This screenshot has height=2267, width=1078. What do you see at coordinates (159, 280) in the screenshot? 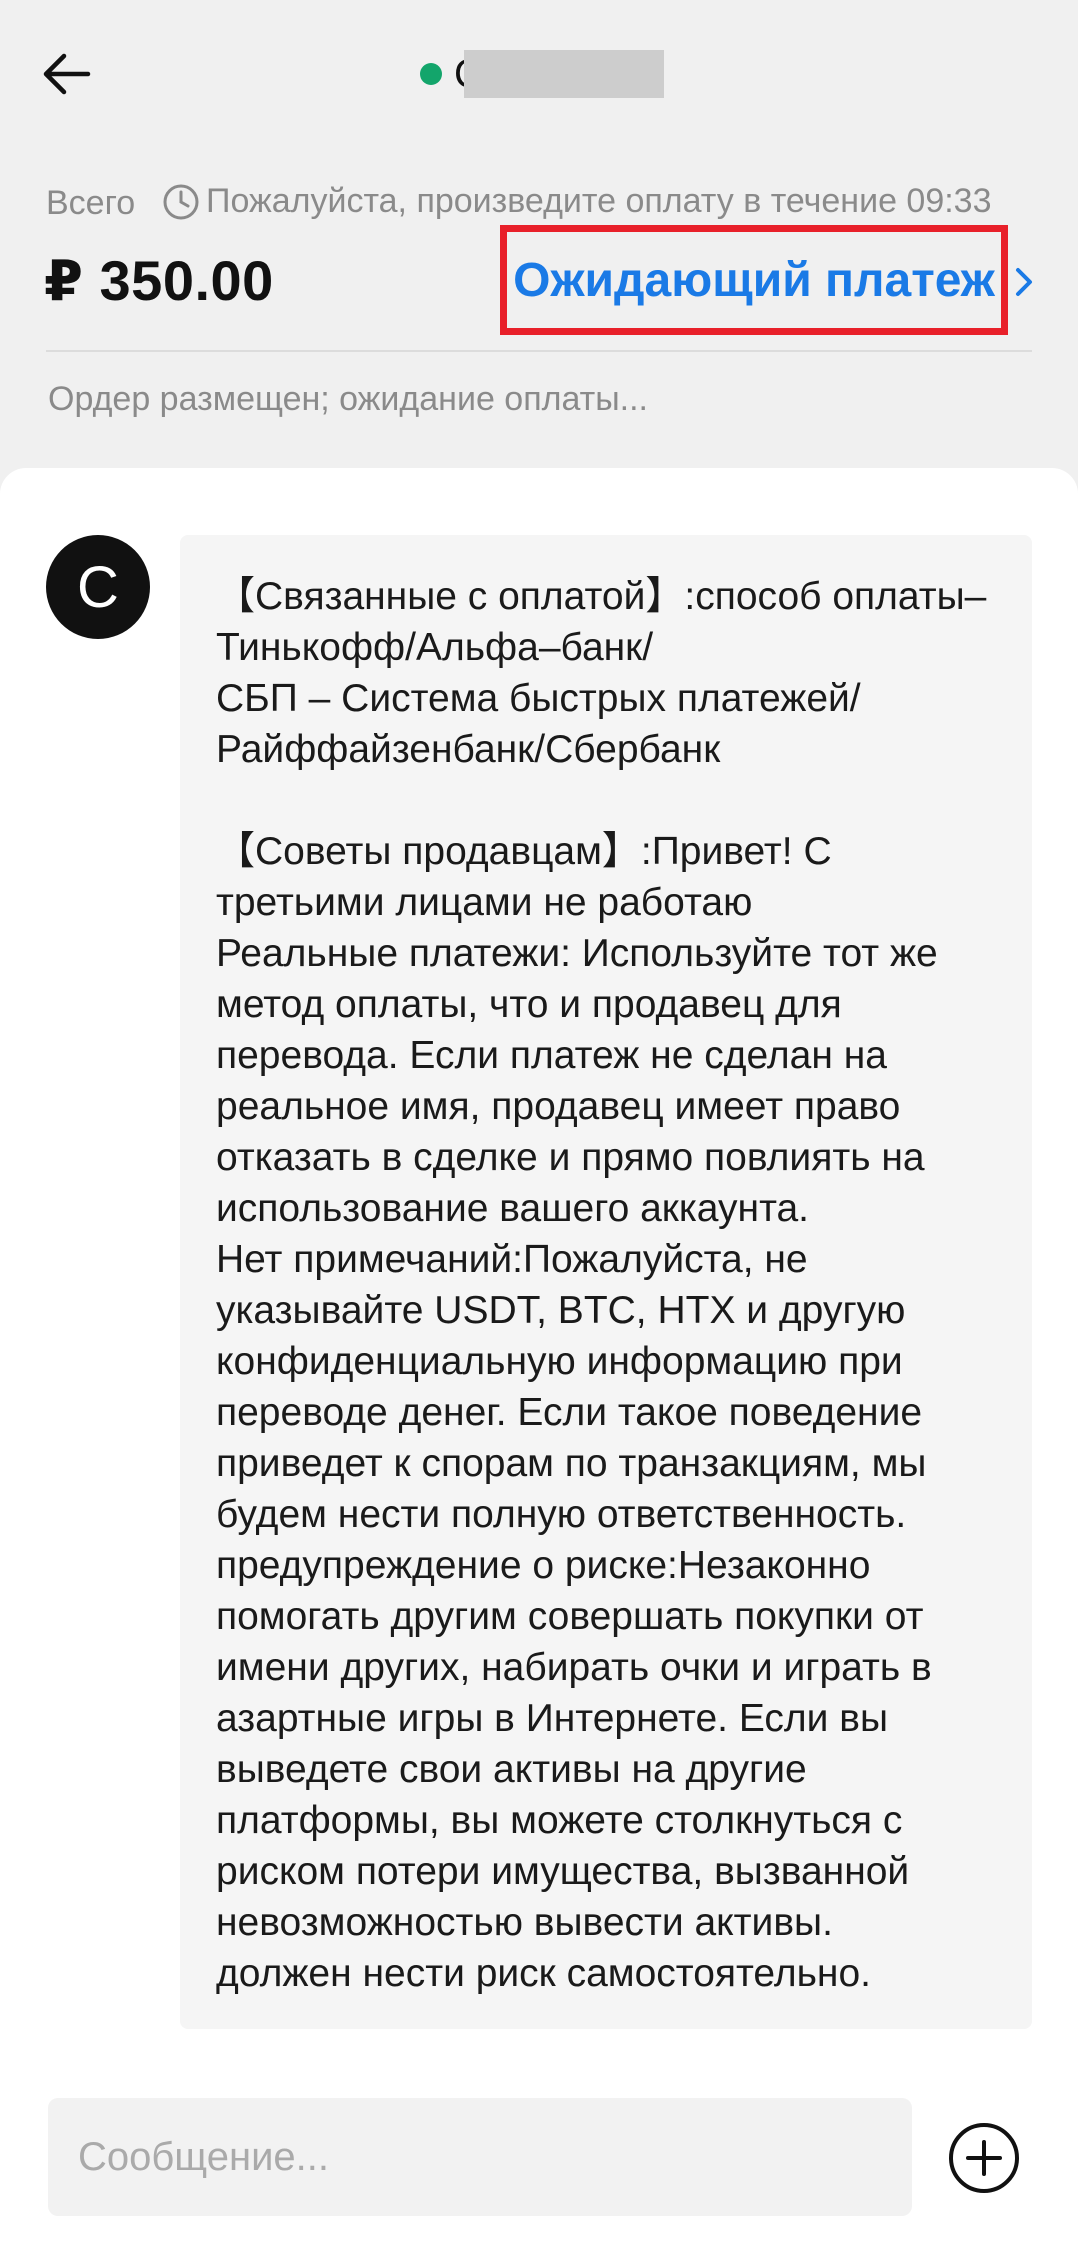
I see `total-amount: ₽ 350.00` at bounding box center [159, 280].